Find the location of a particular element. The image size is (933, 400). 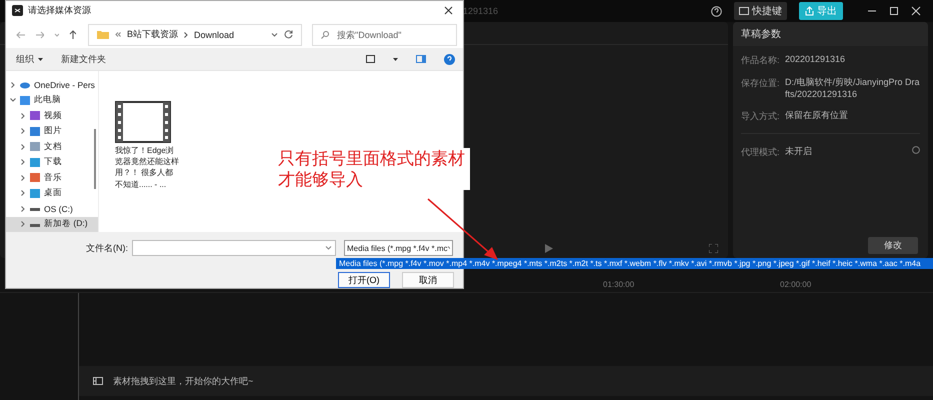

tree-item: 音乐 is located at coordinates (52, 178).